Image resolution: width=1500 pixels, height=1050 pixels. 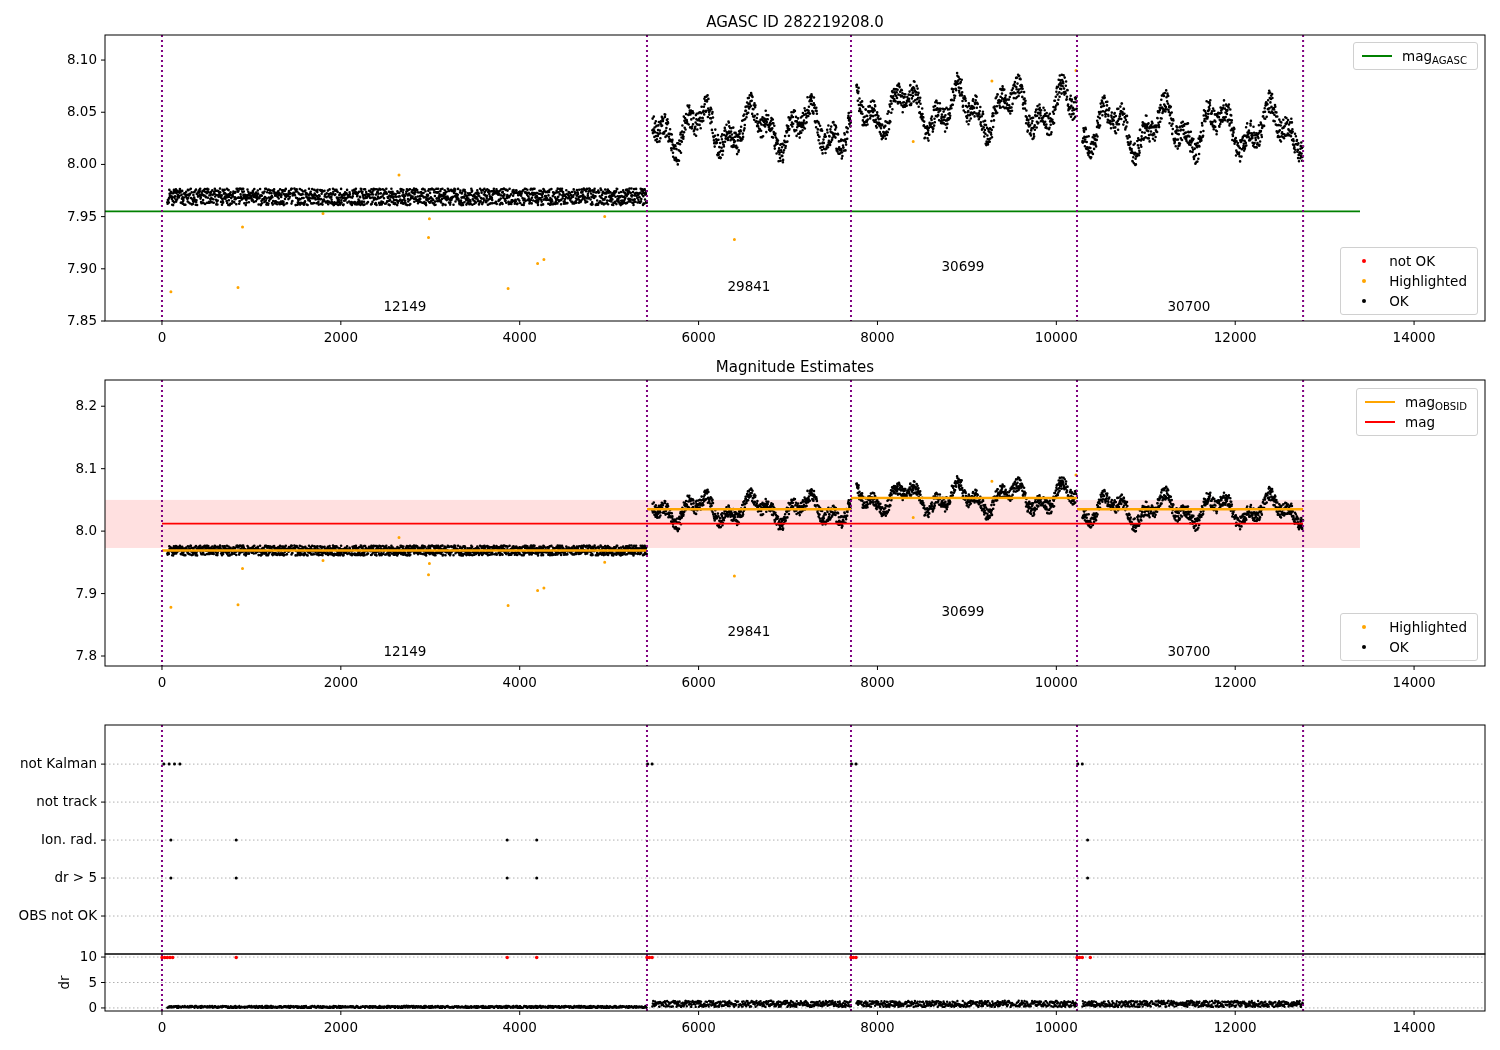 I want to click on legend-label: mag$_{OBSID}$, so click(x=1436, y=402).